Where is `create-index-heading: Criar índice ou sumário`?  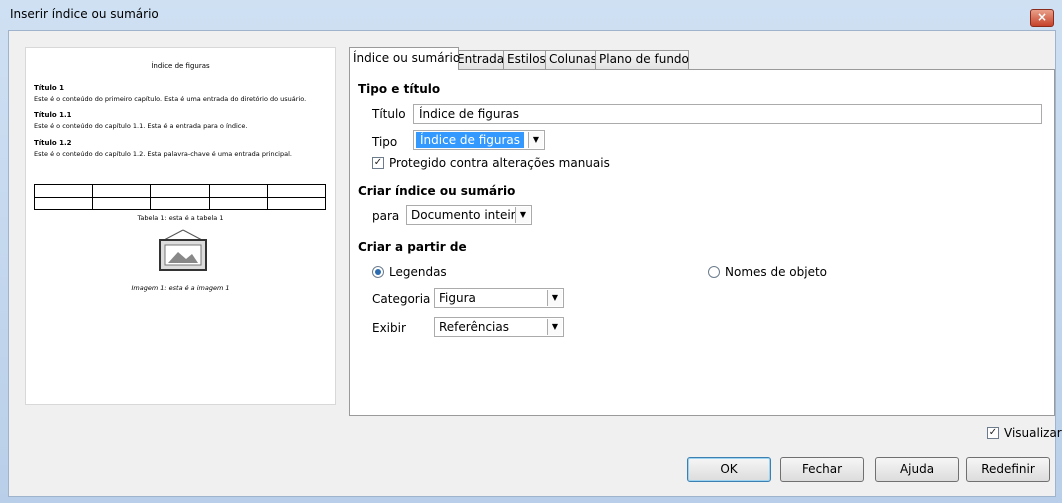
create-index-heading: Criar índice ou sumário is located at coordinates (437, 191).